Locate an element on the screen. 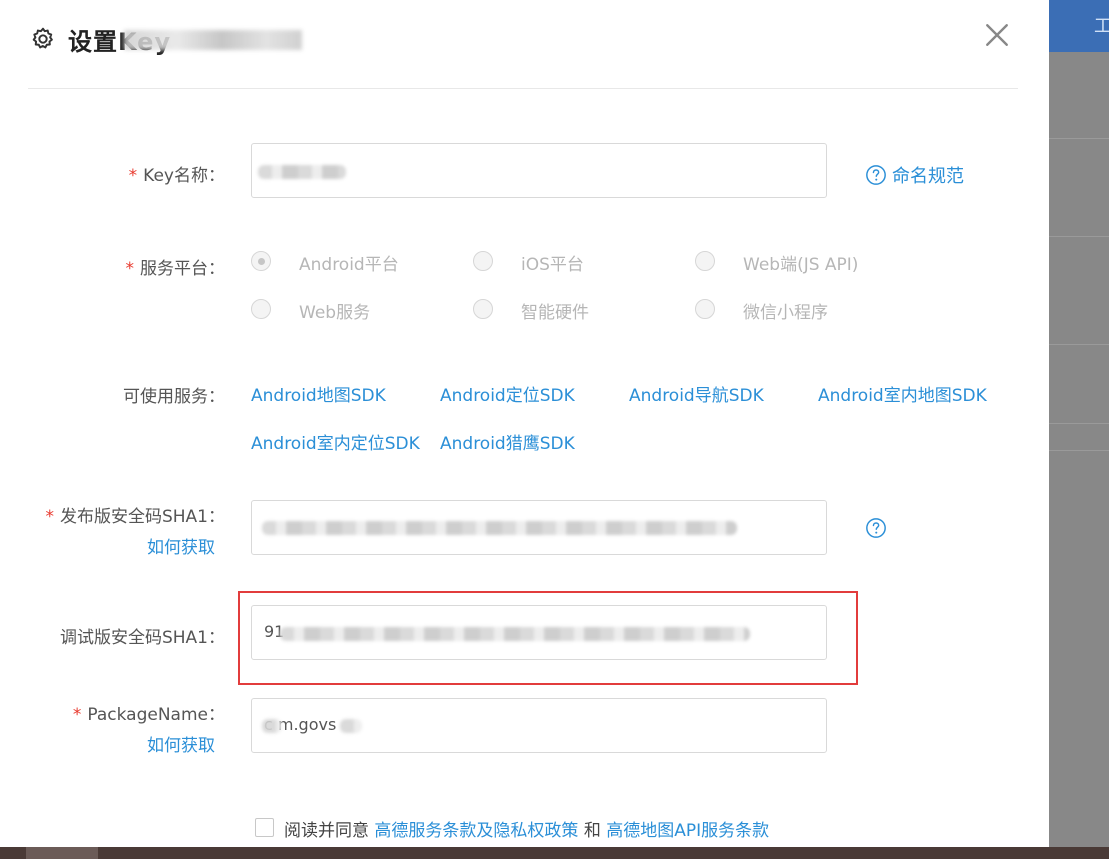 This screenshot has height=859, width=1109. service-link-android-navi: Android导航SDK is located at coordinates (696, 393).